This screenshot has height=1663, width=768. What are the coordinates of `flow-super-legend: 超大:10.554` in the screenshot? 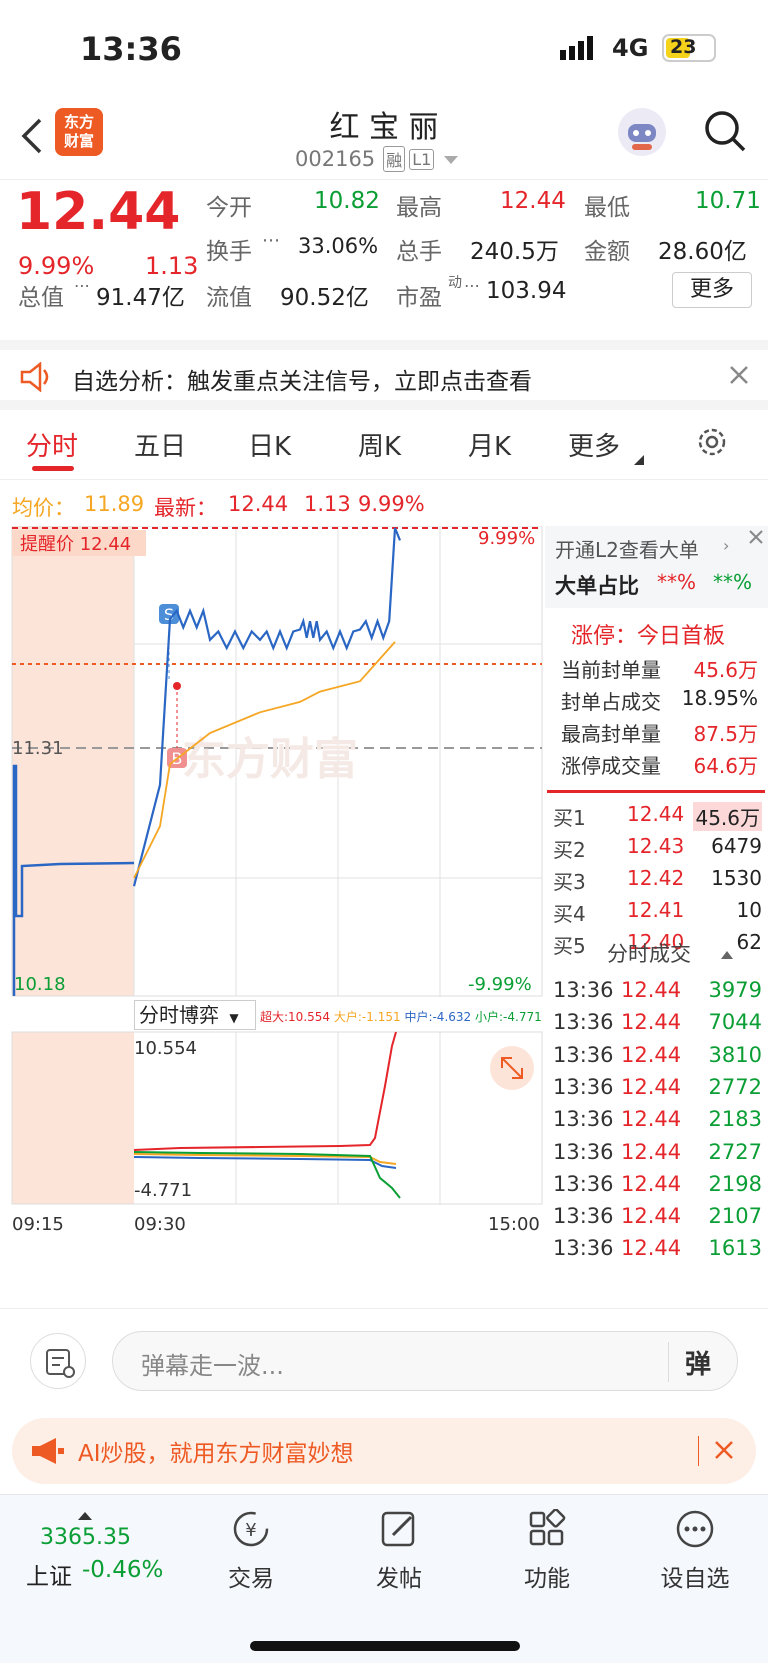 It's located at (295, 1017).